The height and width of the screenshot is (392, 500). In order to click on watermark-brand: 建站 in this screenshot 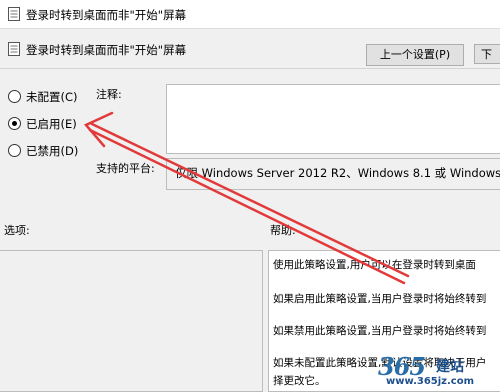, I will do `click(450, 367)`.